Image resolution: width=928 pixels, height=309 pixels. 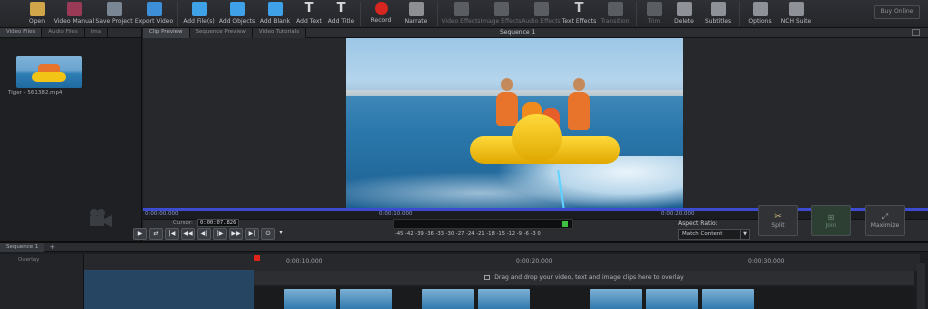 I want to click on tab-image-files: Ima, so click(x=96, y=32).